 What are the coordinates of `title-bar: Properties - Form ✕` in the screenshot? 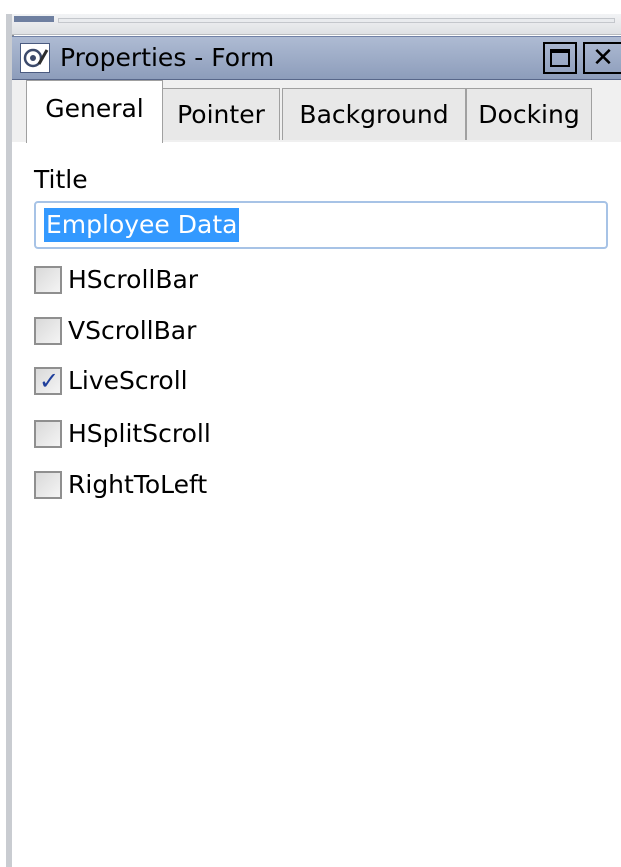 It's located at (316, 58).